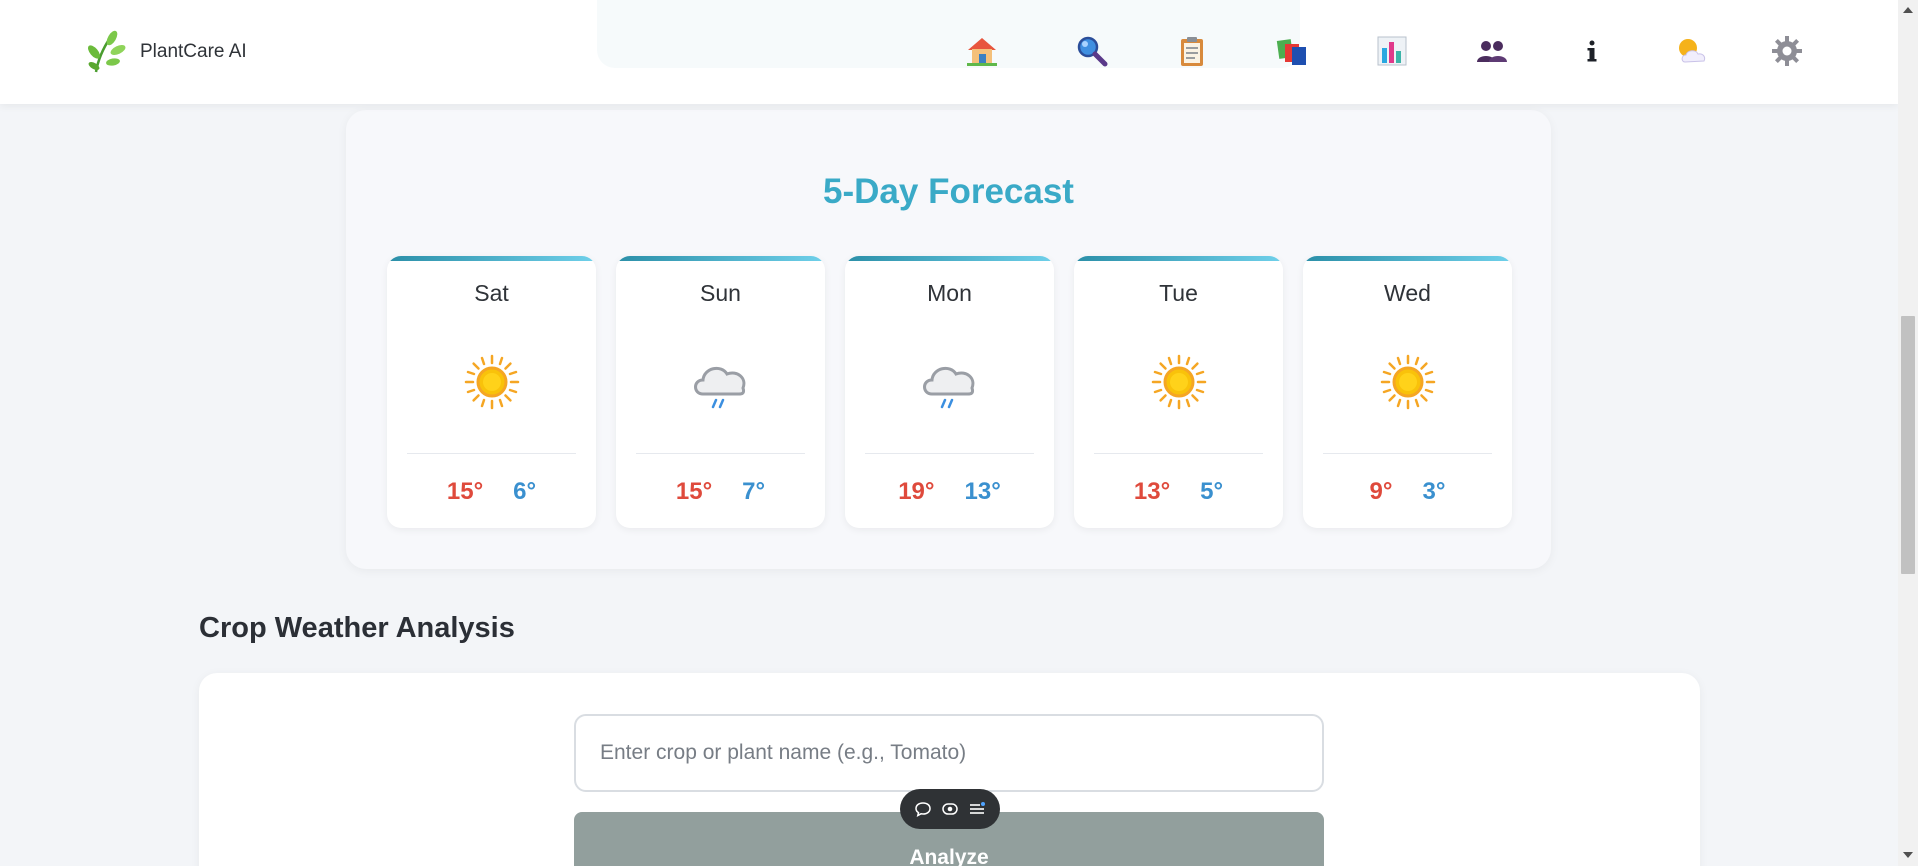 The image size is (1918, 866). I want to click on menu-button, so click(977, 809).